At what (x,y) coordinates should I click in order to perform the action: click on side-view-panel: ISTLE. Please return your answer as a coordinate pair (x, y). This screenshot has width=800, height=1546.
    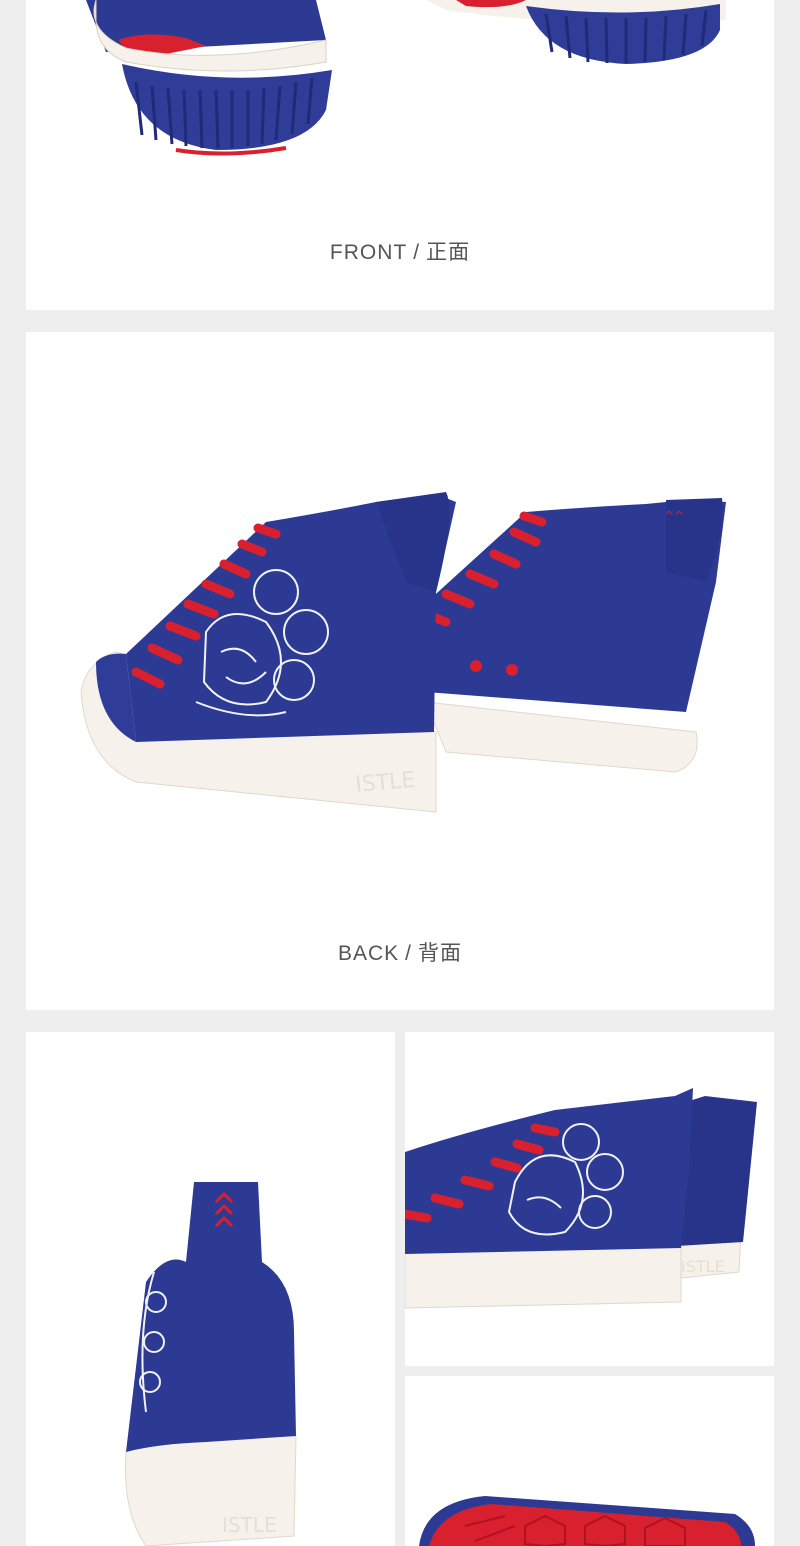
    Looking at the image, I should click on (589, 1199).